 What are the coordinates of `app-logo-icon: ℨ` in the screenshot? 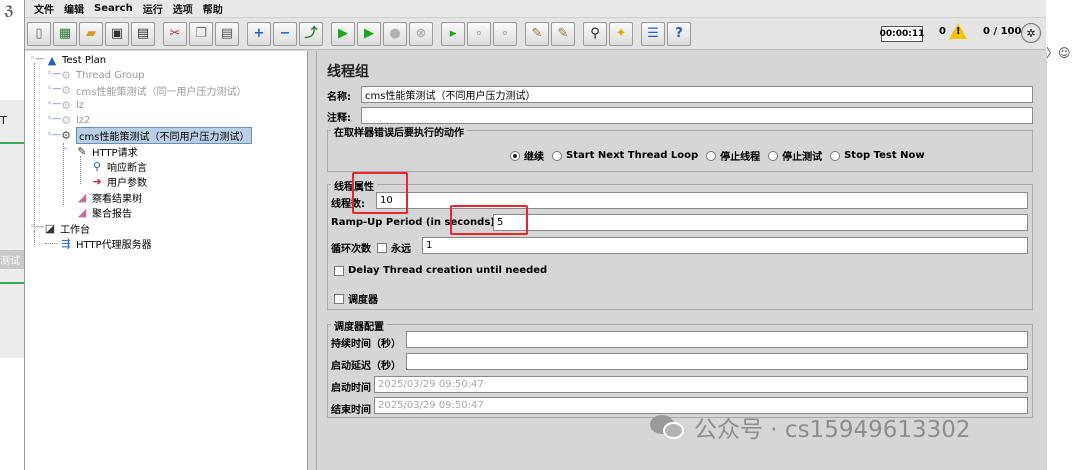 It's located at (9, 11).